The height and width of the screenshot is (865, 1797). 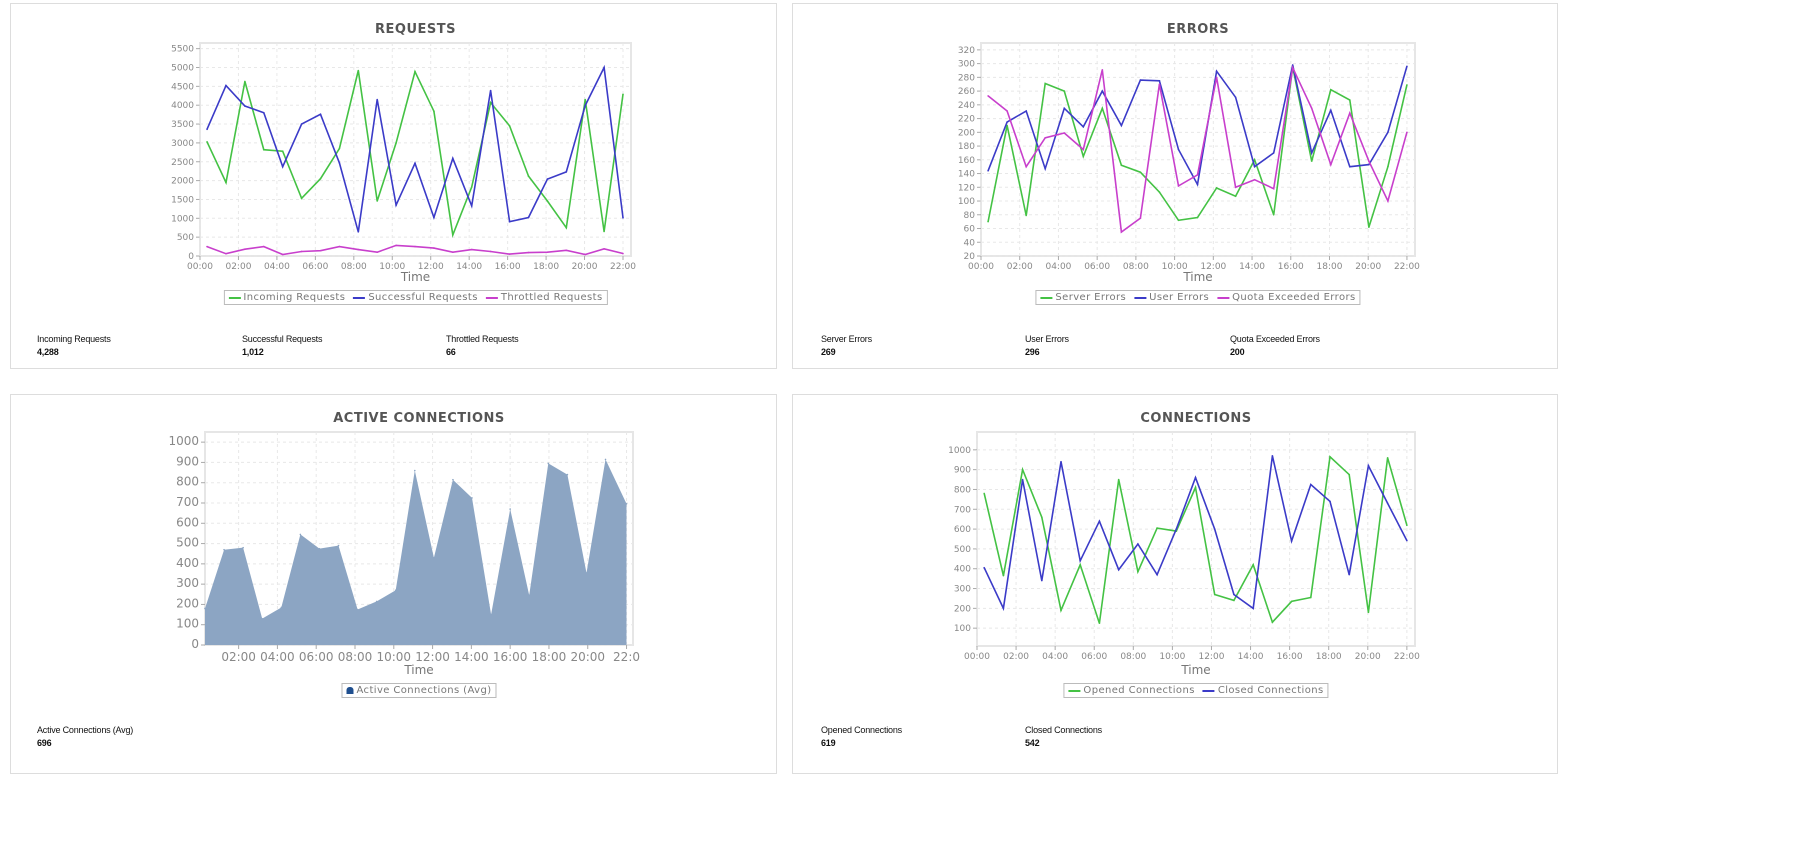 What do you see at coordinates (418, 690) in the screenshot?
I see `legend-item: Active Connections (Avg)` at bounding box center [418, 690].